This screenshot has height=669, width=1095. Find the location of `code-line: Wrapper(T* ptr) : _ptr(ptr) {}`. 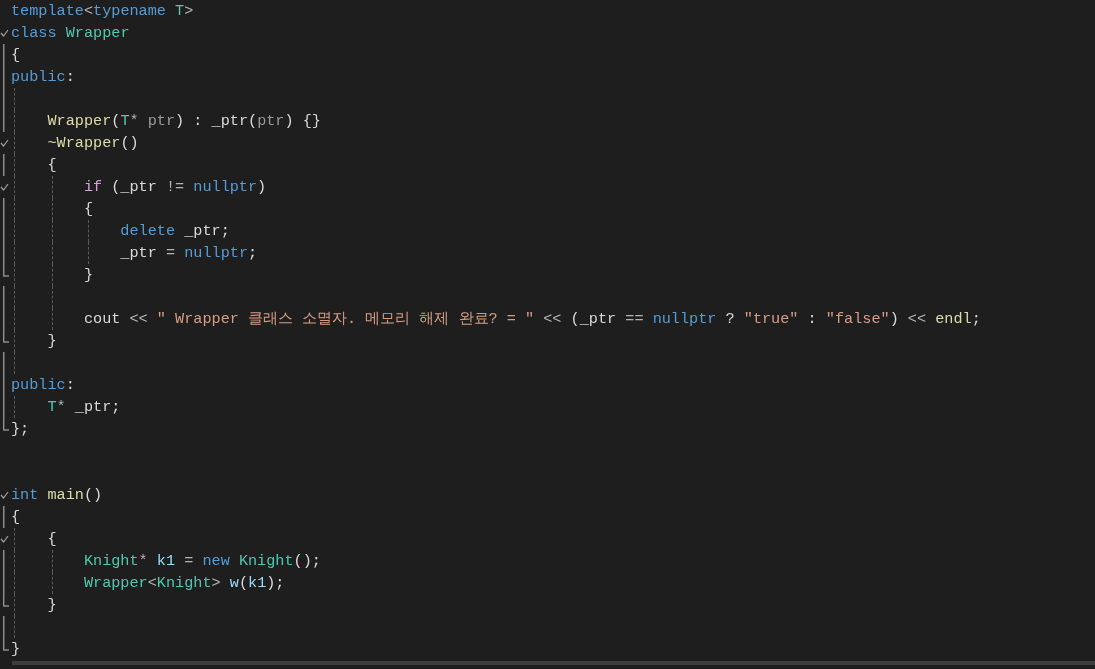

code-line: Wrapper(T* ptr) : _ptr(ptr) {} is located at coordinates (183, 121).